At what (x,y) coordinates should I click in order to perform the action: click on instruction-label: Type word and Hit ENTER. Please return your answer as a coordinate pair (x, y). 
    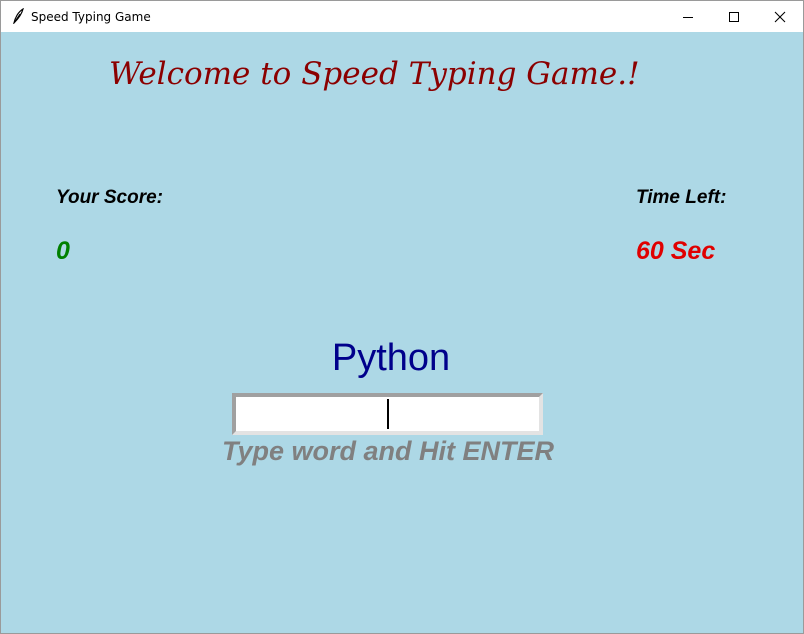
    Looking at the image, I should click on (387, 451).